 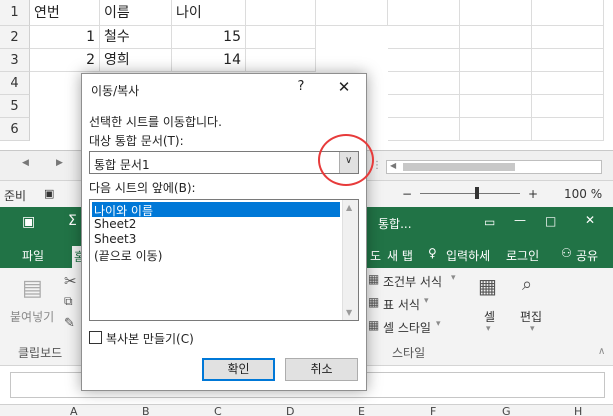 What do you see at coordinates (69, 323) in the screenshot?
I see `format-painter-icon: ✎` at bounding box center [69, 323].